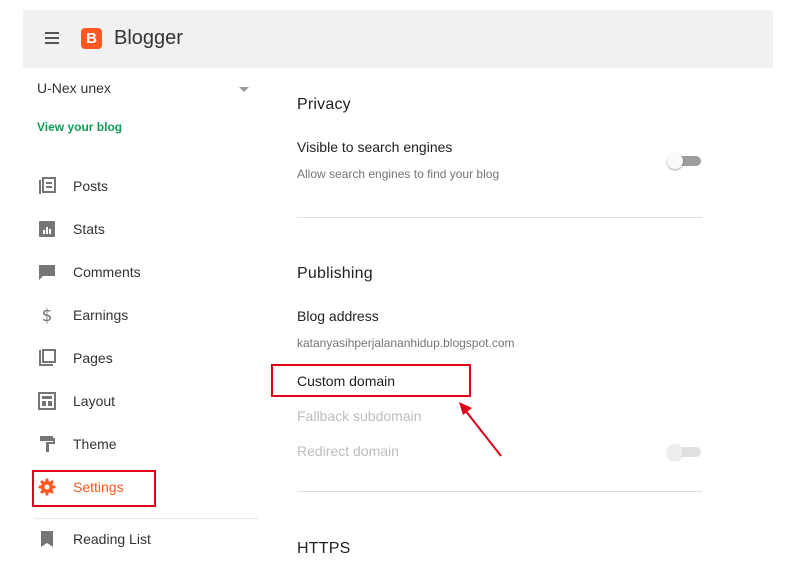  I want to click on blogger-logo-icon: B, so click(91, 38).